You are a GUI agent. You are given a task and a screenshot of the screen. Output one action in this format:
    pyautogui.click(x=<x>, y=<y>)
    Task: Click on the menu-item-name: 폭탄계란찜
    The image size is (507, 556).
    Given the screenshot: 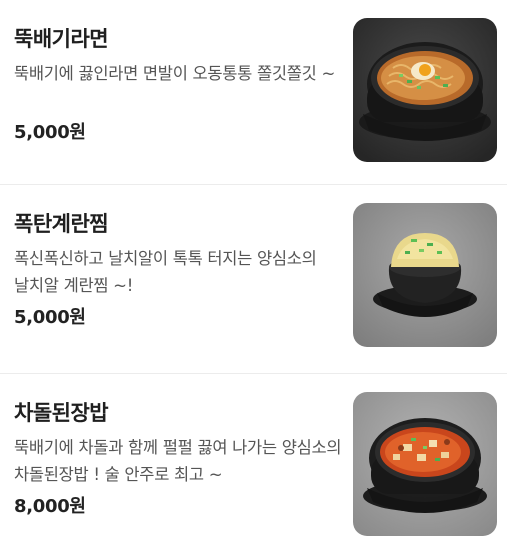 What is the action you would take?
    pyautogui.click(x=61, y=224)
    